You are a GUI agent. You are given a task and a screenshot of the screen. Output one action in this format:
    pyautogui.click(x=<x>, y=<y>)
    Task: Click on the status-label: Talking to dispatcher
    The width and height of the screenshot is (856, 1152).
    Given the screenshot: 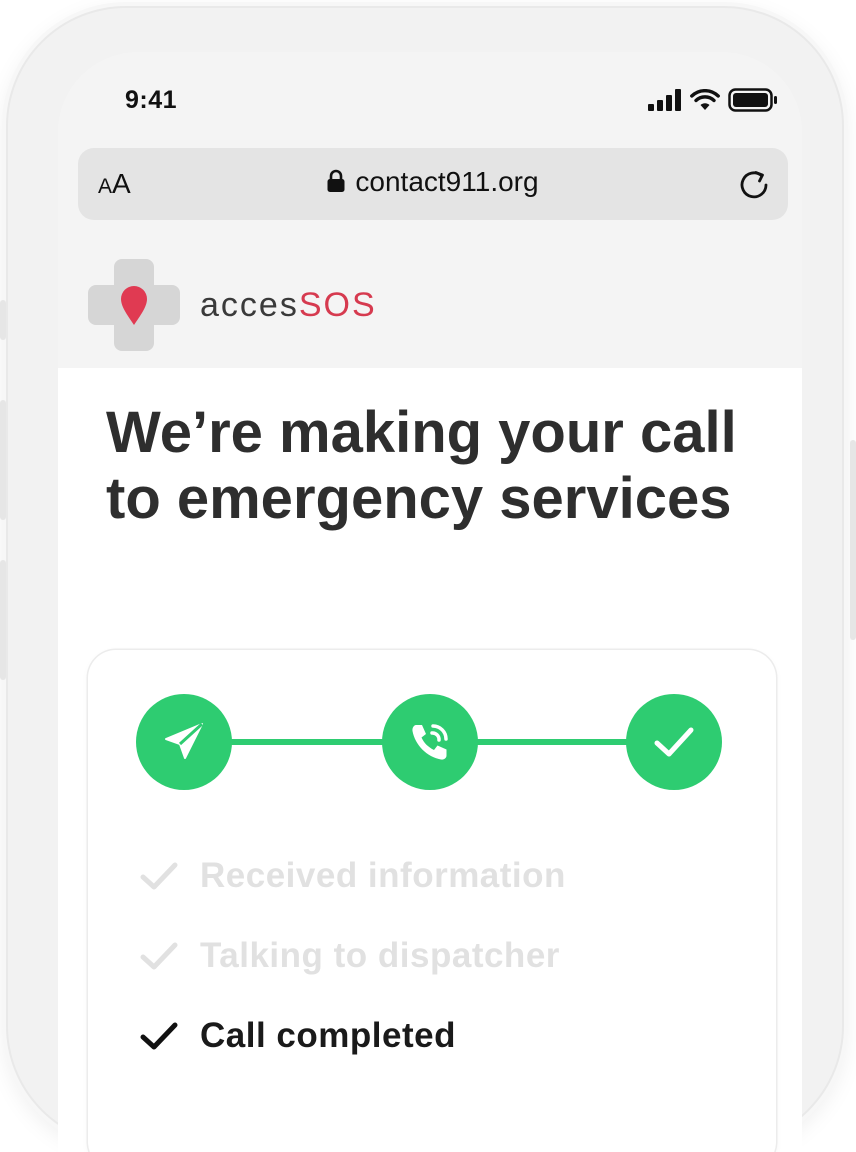 What is the action you would take?
    pyautogui.click(x=380, y=955)
    